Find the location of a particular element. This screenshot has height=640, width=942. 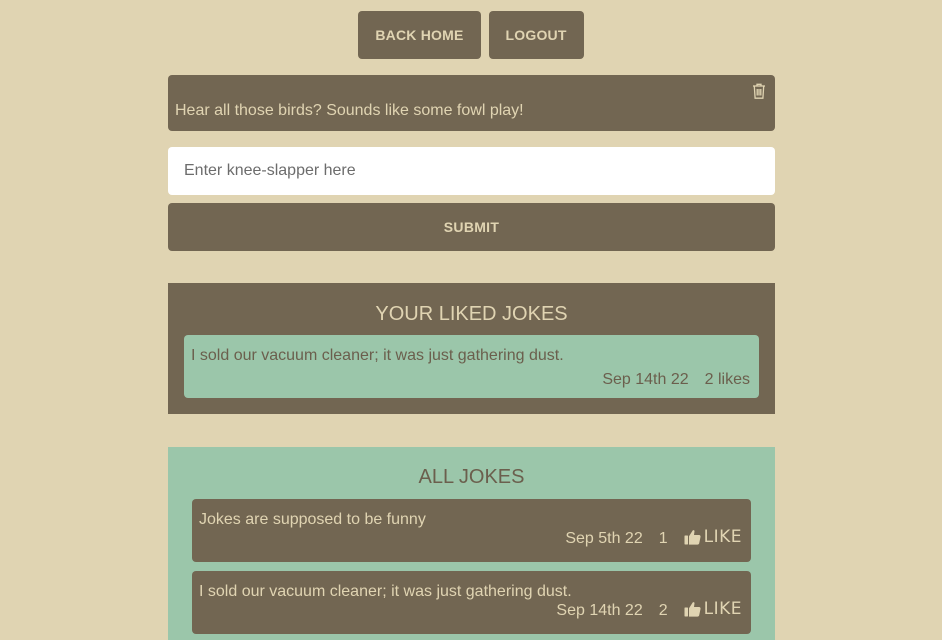

trash-icon is located at coordinates (759, 91).